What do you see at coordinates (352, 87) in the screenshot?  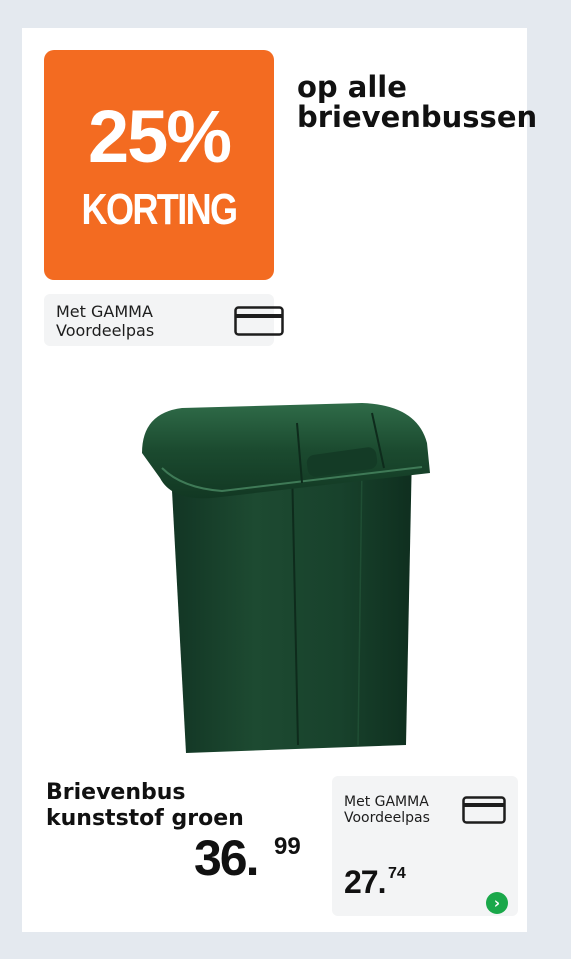 I see `headline-line-1: op alle` at bounding box center [352, 87].